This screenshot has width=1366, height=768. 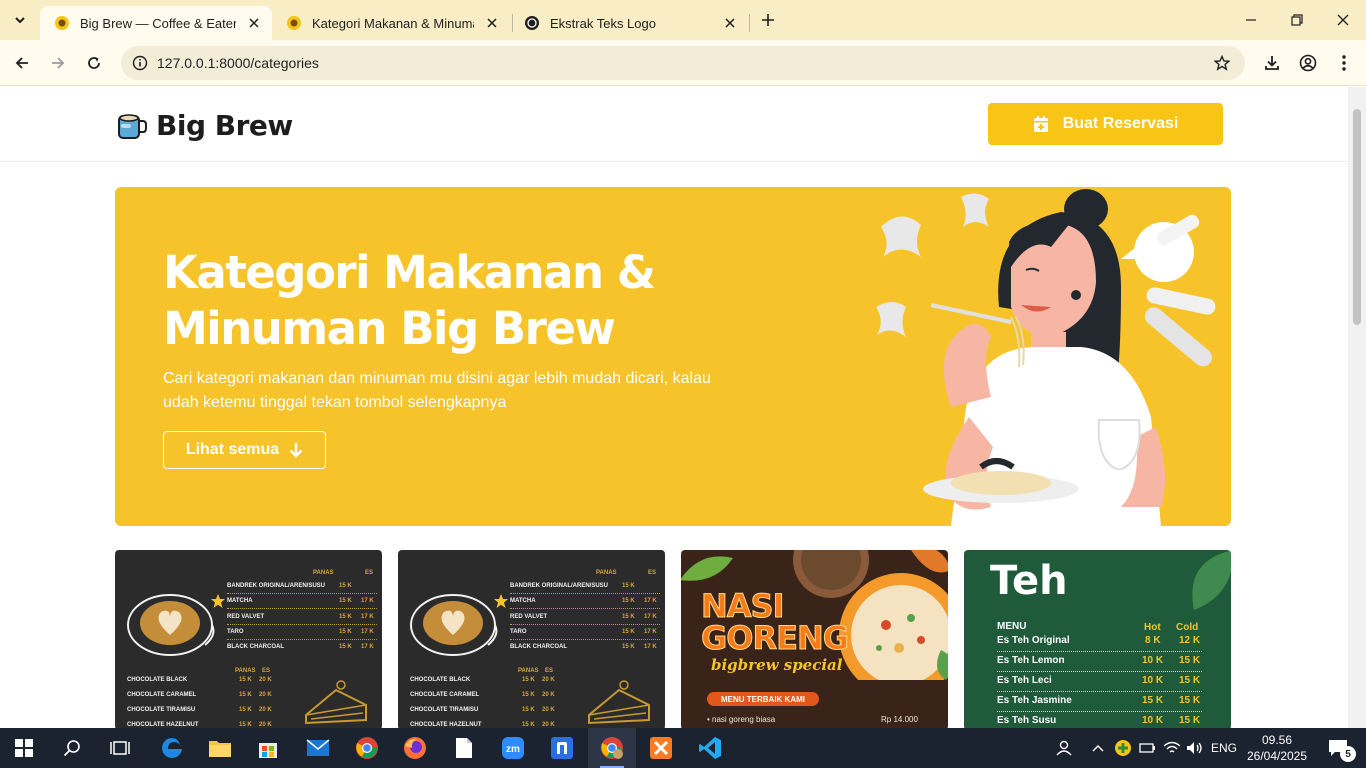 What do you see at coordinates (612, 748) in the screenshot?
I see `taskbar-chrome-profile` at bounding box center [612, 748].